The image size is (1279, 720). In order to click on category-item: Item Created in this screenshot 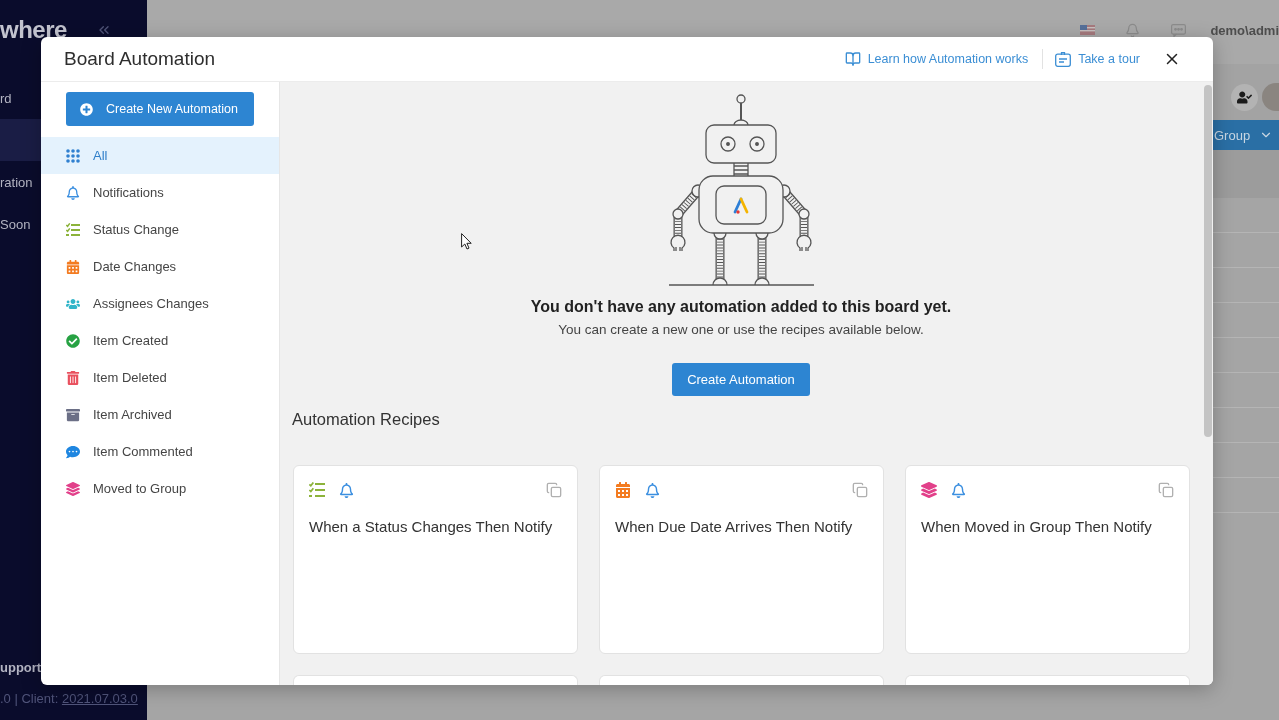, I will do `click(160, 340)`.